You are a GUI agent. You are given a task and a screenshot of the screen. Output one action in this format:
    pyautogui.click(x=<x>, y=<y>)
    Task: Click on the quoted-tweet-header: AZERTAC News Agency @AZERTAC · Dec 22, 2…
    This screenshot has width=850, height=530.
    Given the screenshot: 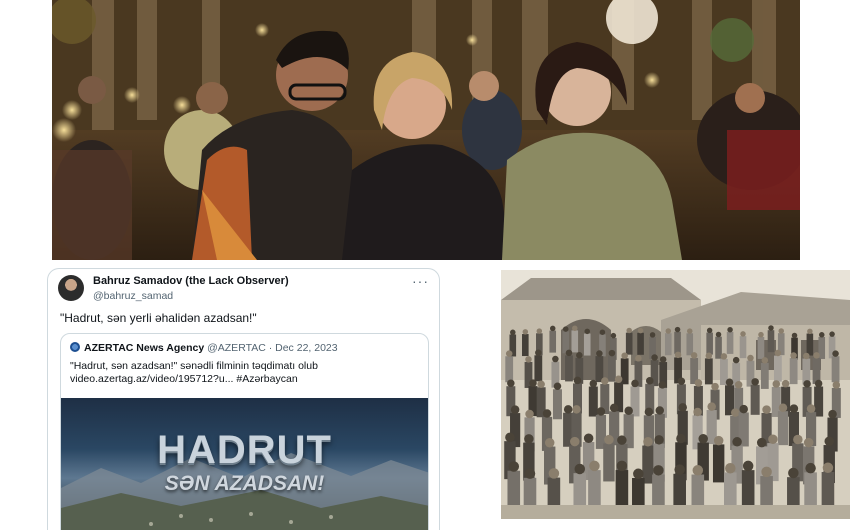 What is the action you would take?
    pyautogui.click(x=246, y=348)
    